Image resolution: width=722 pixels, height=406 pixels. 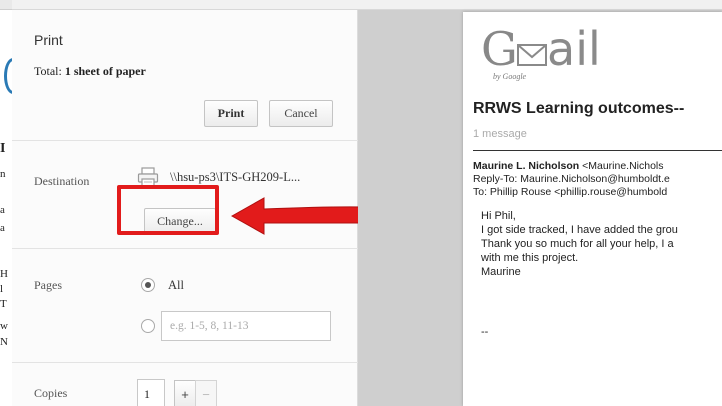 What do you see at coordinates (231, 113) in the screenshot?
I see `print-button: Print` at bounding box center [231, 113].